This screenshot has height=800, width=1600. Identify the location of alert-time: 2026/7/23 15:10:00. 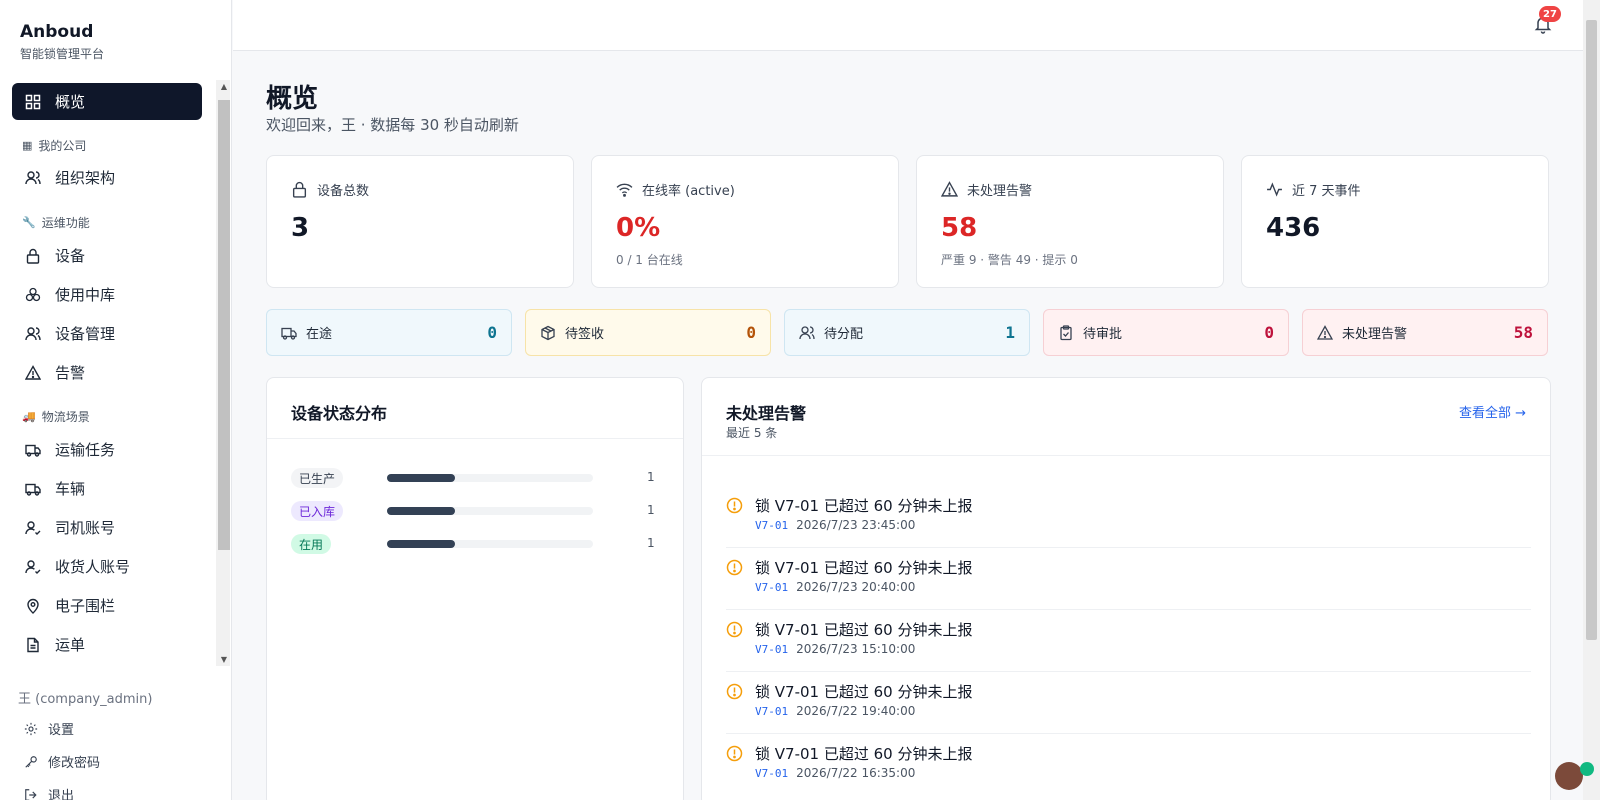
(856, 649).